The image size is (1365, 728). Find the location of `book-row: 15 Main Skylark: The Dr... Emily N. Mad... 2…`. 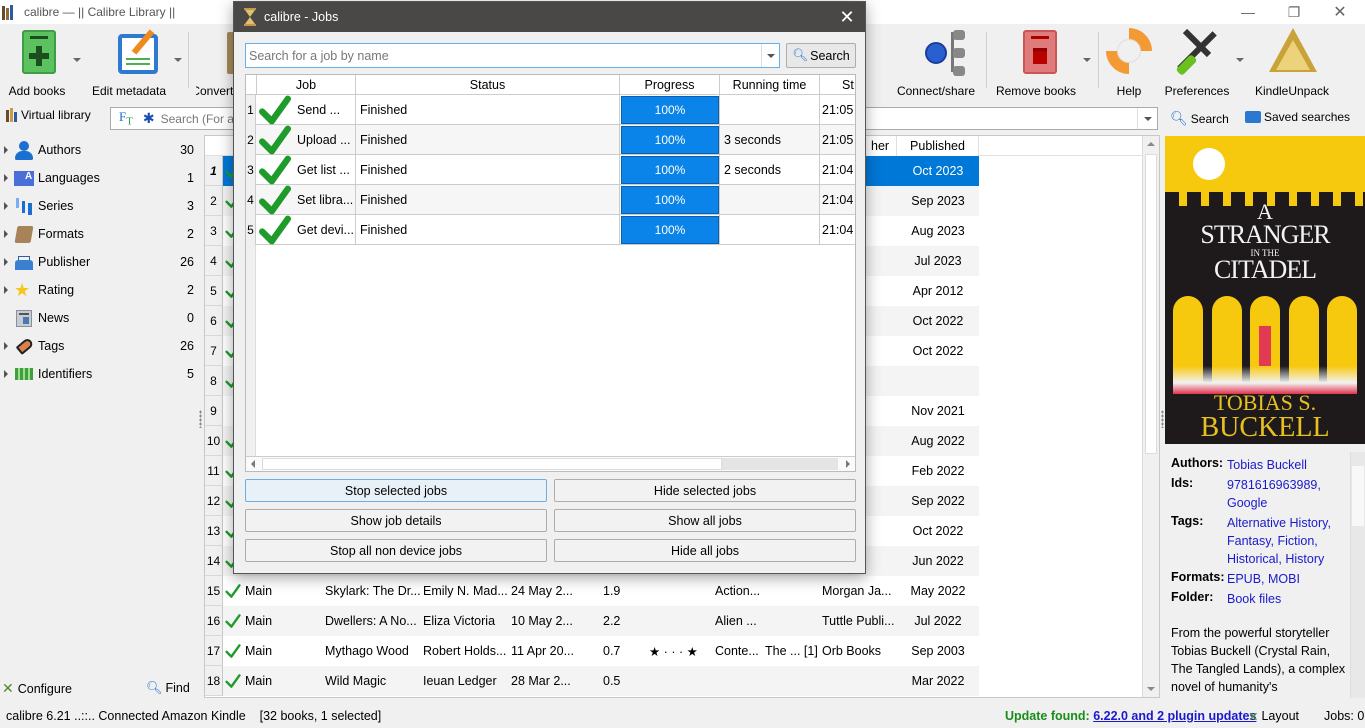

book-row: 15 Main Skylark: The Dr... Emily N. Mad... 2… is located at coordinates (592, 591).